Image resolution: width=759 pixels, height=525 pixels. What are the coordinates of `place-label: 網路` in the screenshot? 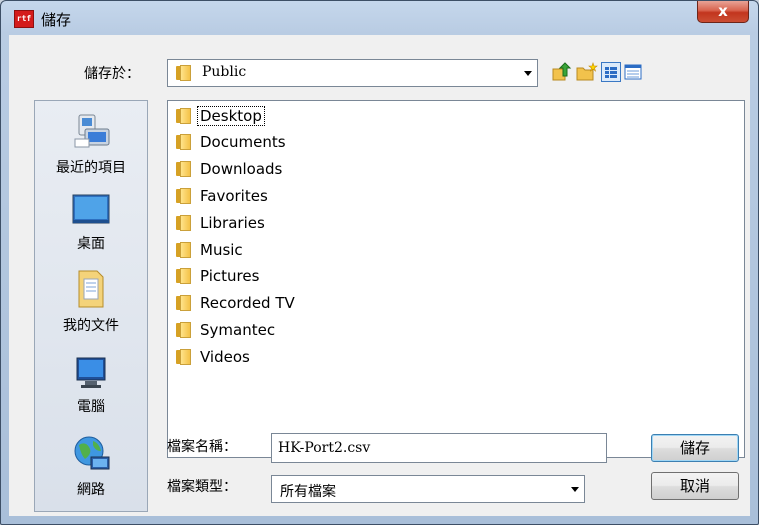 It's located at (91, 490).